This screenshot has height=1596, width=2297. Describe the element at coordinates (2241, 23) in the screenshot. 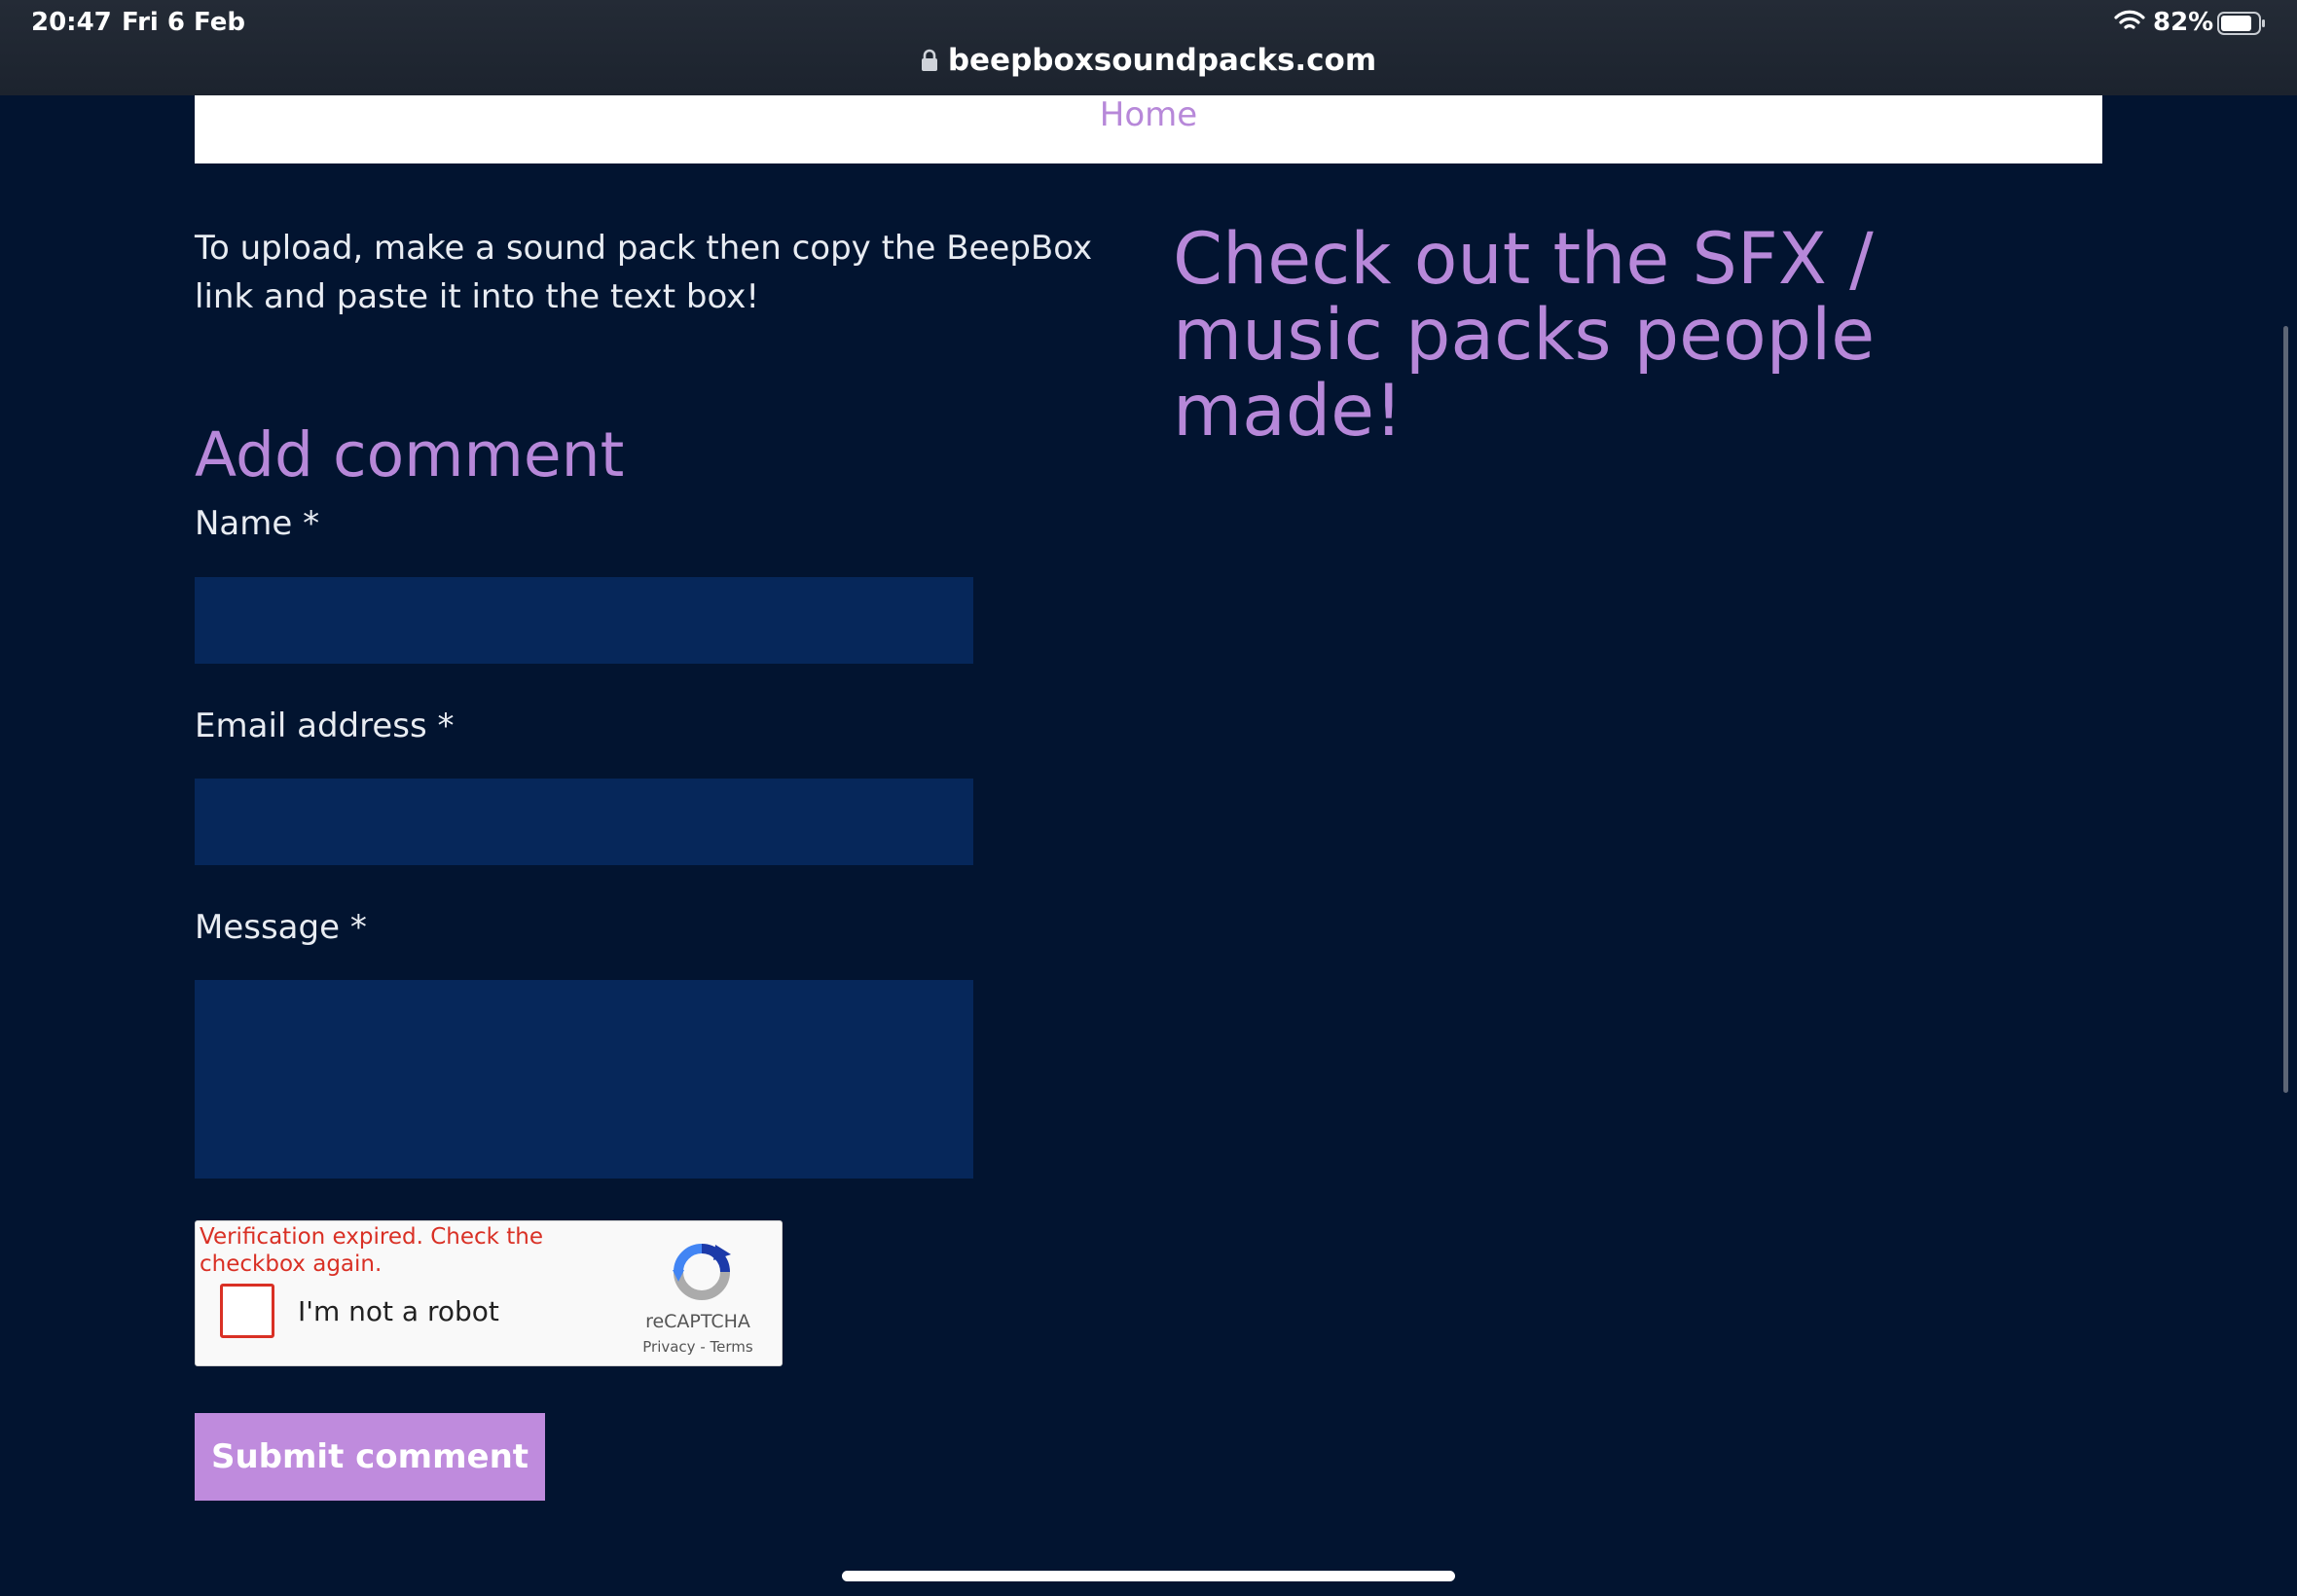

I see `battery-icon` at that location.